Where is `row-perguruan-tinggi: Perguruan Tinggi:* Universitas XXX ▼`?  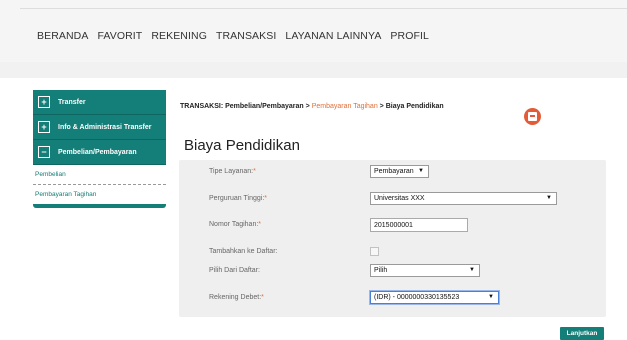
row-perguruan-tinggi: Perguruan Tinggi:* Universitas XXX ▼ is located at coordinates (392, 200).